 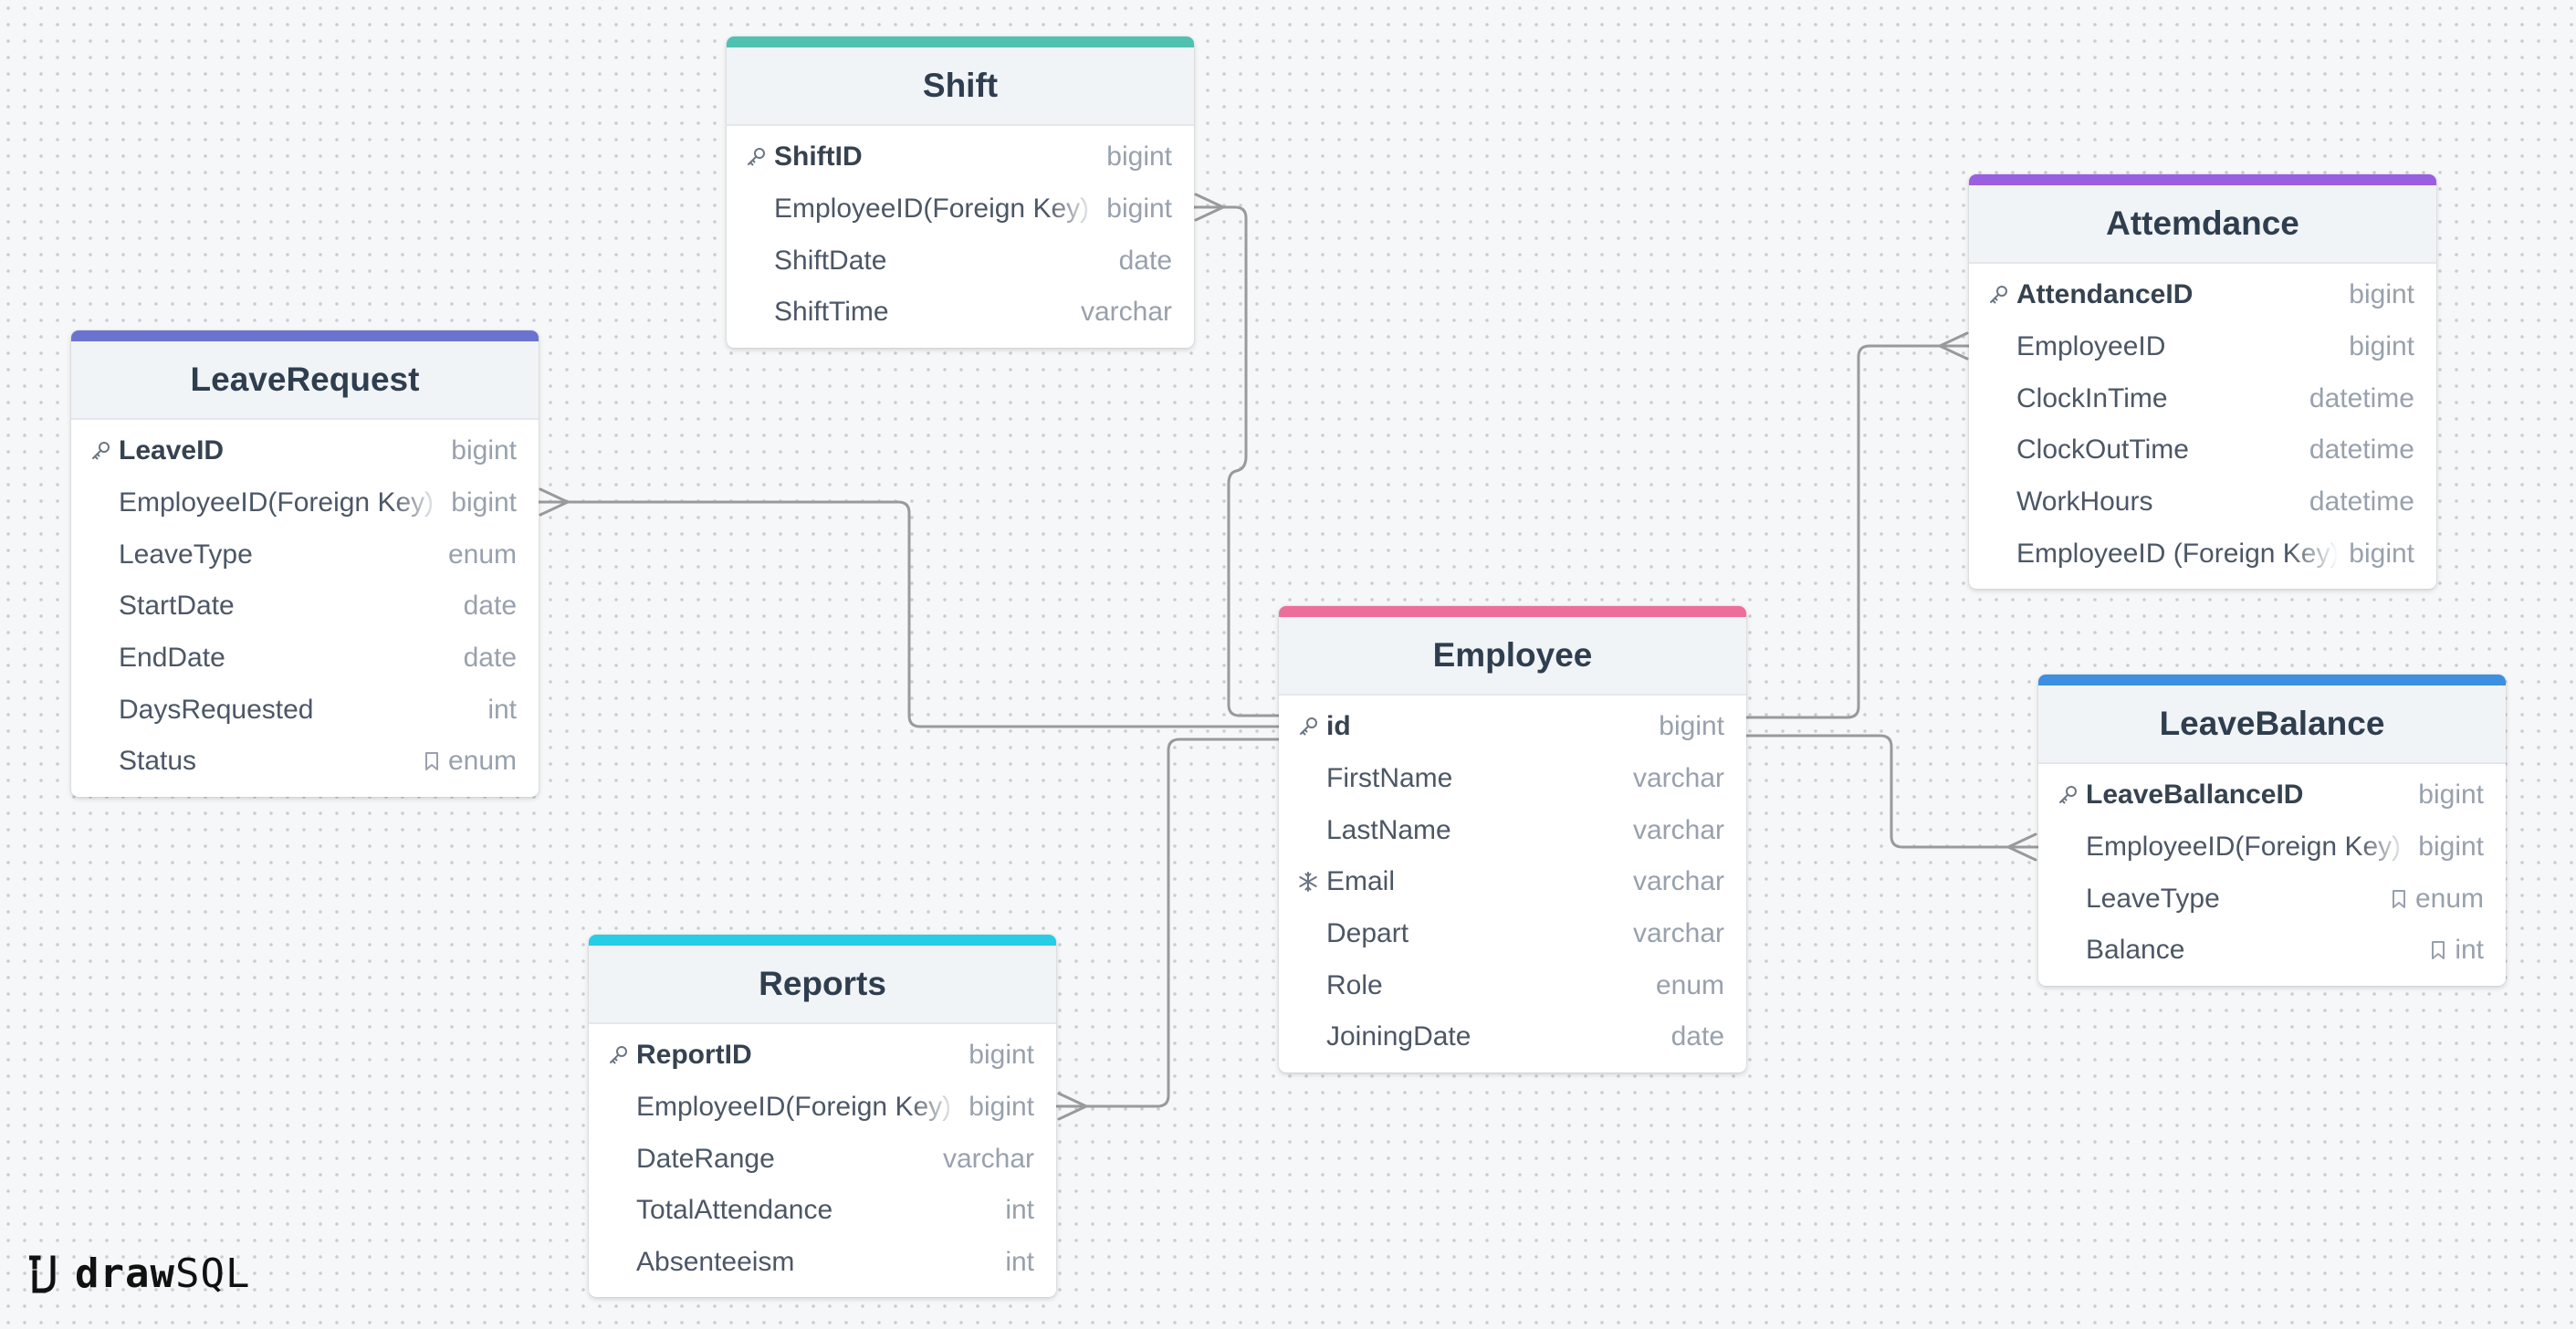 I want to click on column-name: Email, so click(x=1361, y=881).